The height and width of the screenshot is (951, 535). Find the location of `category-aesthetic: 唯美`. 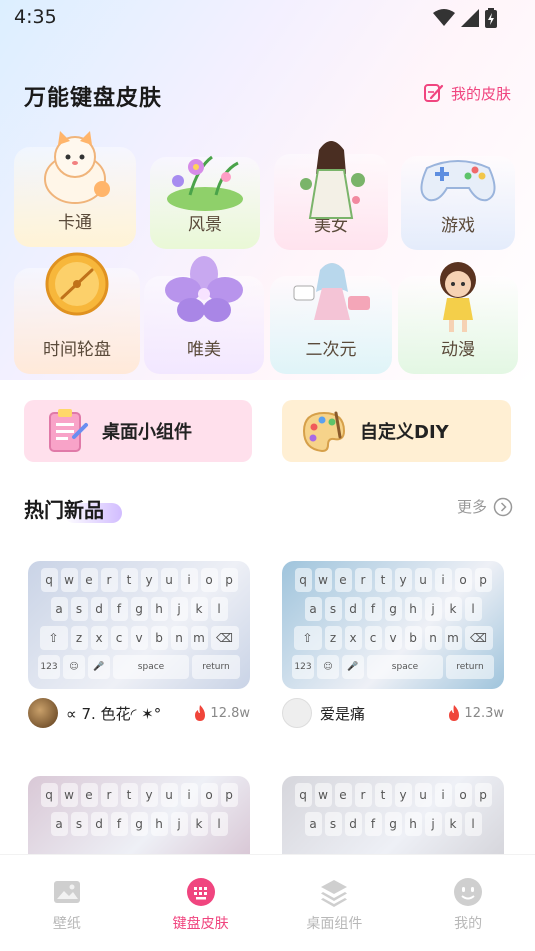

category-aesthetic: 唯美 is located at coordinates (204, 315).